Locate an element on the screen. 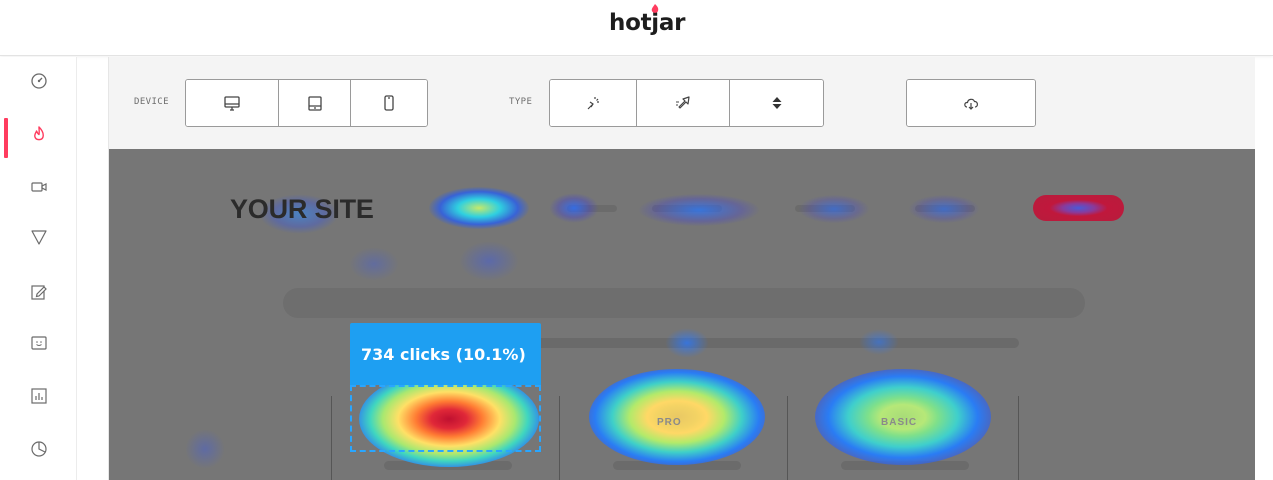 The image size is (1273, 480). cta-button-heat is located at coordinates (1078, 208).